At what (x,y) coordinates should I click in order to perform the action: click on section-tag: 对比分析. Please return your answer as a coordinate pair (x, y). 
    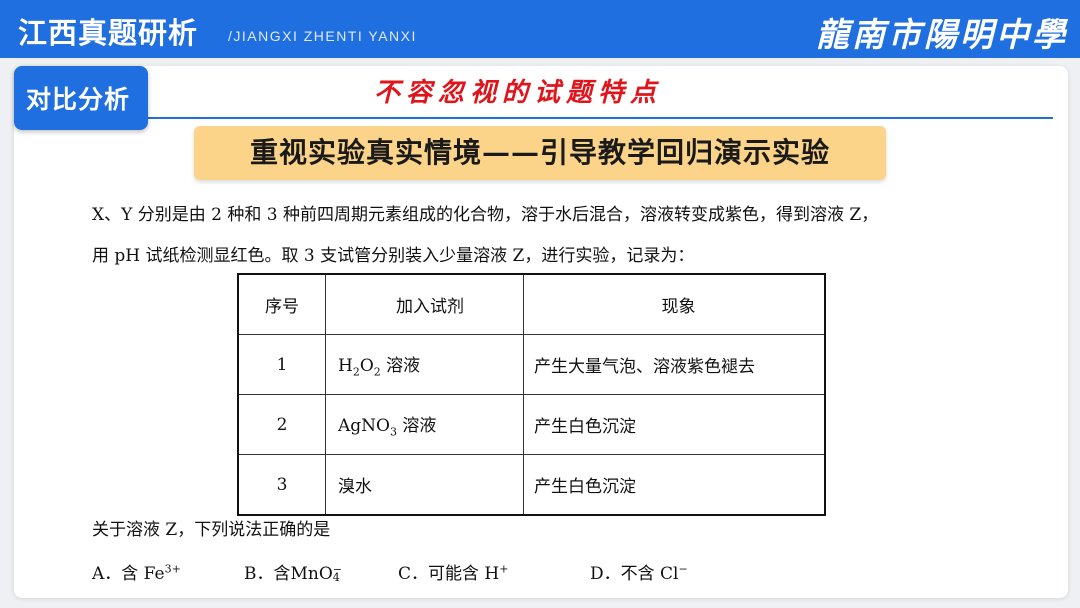
    Looking at the image, I should click on (81, 98).